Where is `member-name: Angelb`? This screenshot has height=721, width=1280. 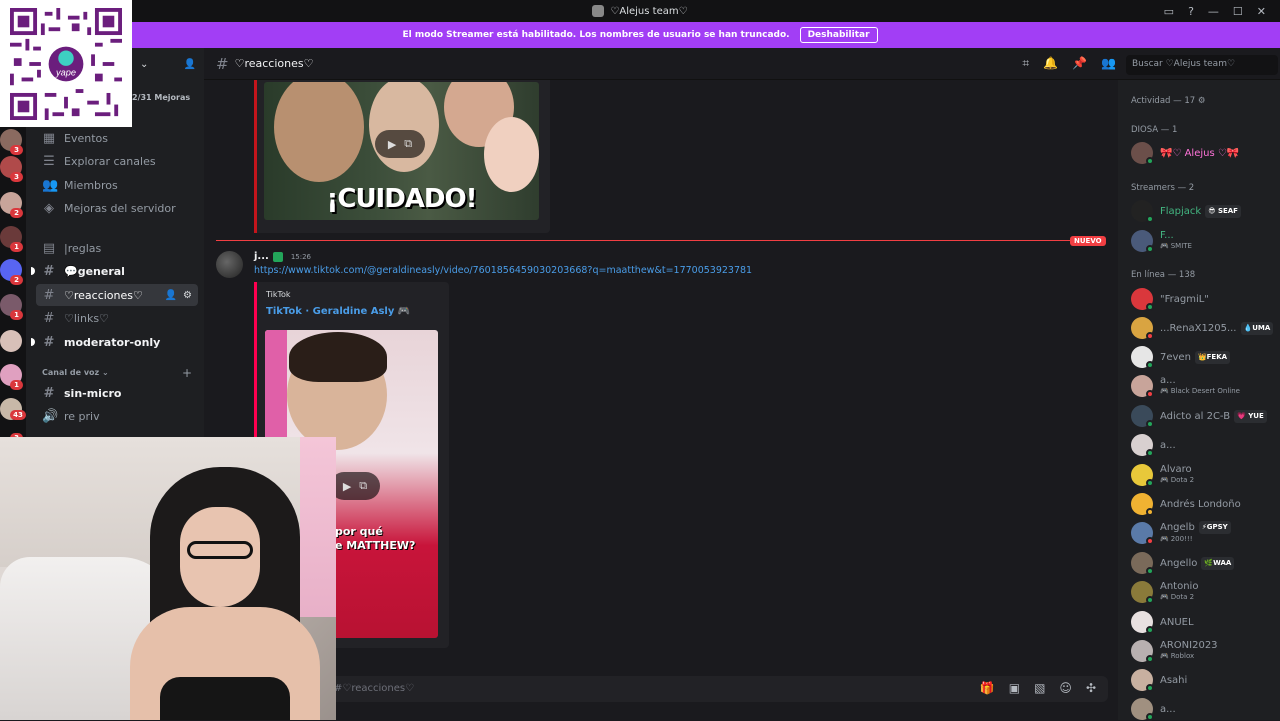
member-name: Angelb is located at coordinates (1177, 527).